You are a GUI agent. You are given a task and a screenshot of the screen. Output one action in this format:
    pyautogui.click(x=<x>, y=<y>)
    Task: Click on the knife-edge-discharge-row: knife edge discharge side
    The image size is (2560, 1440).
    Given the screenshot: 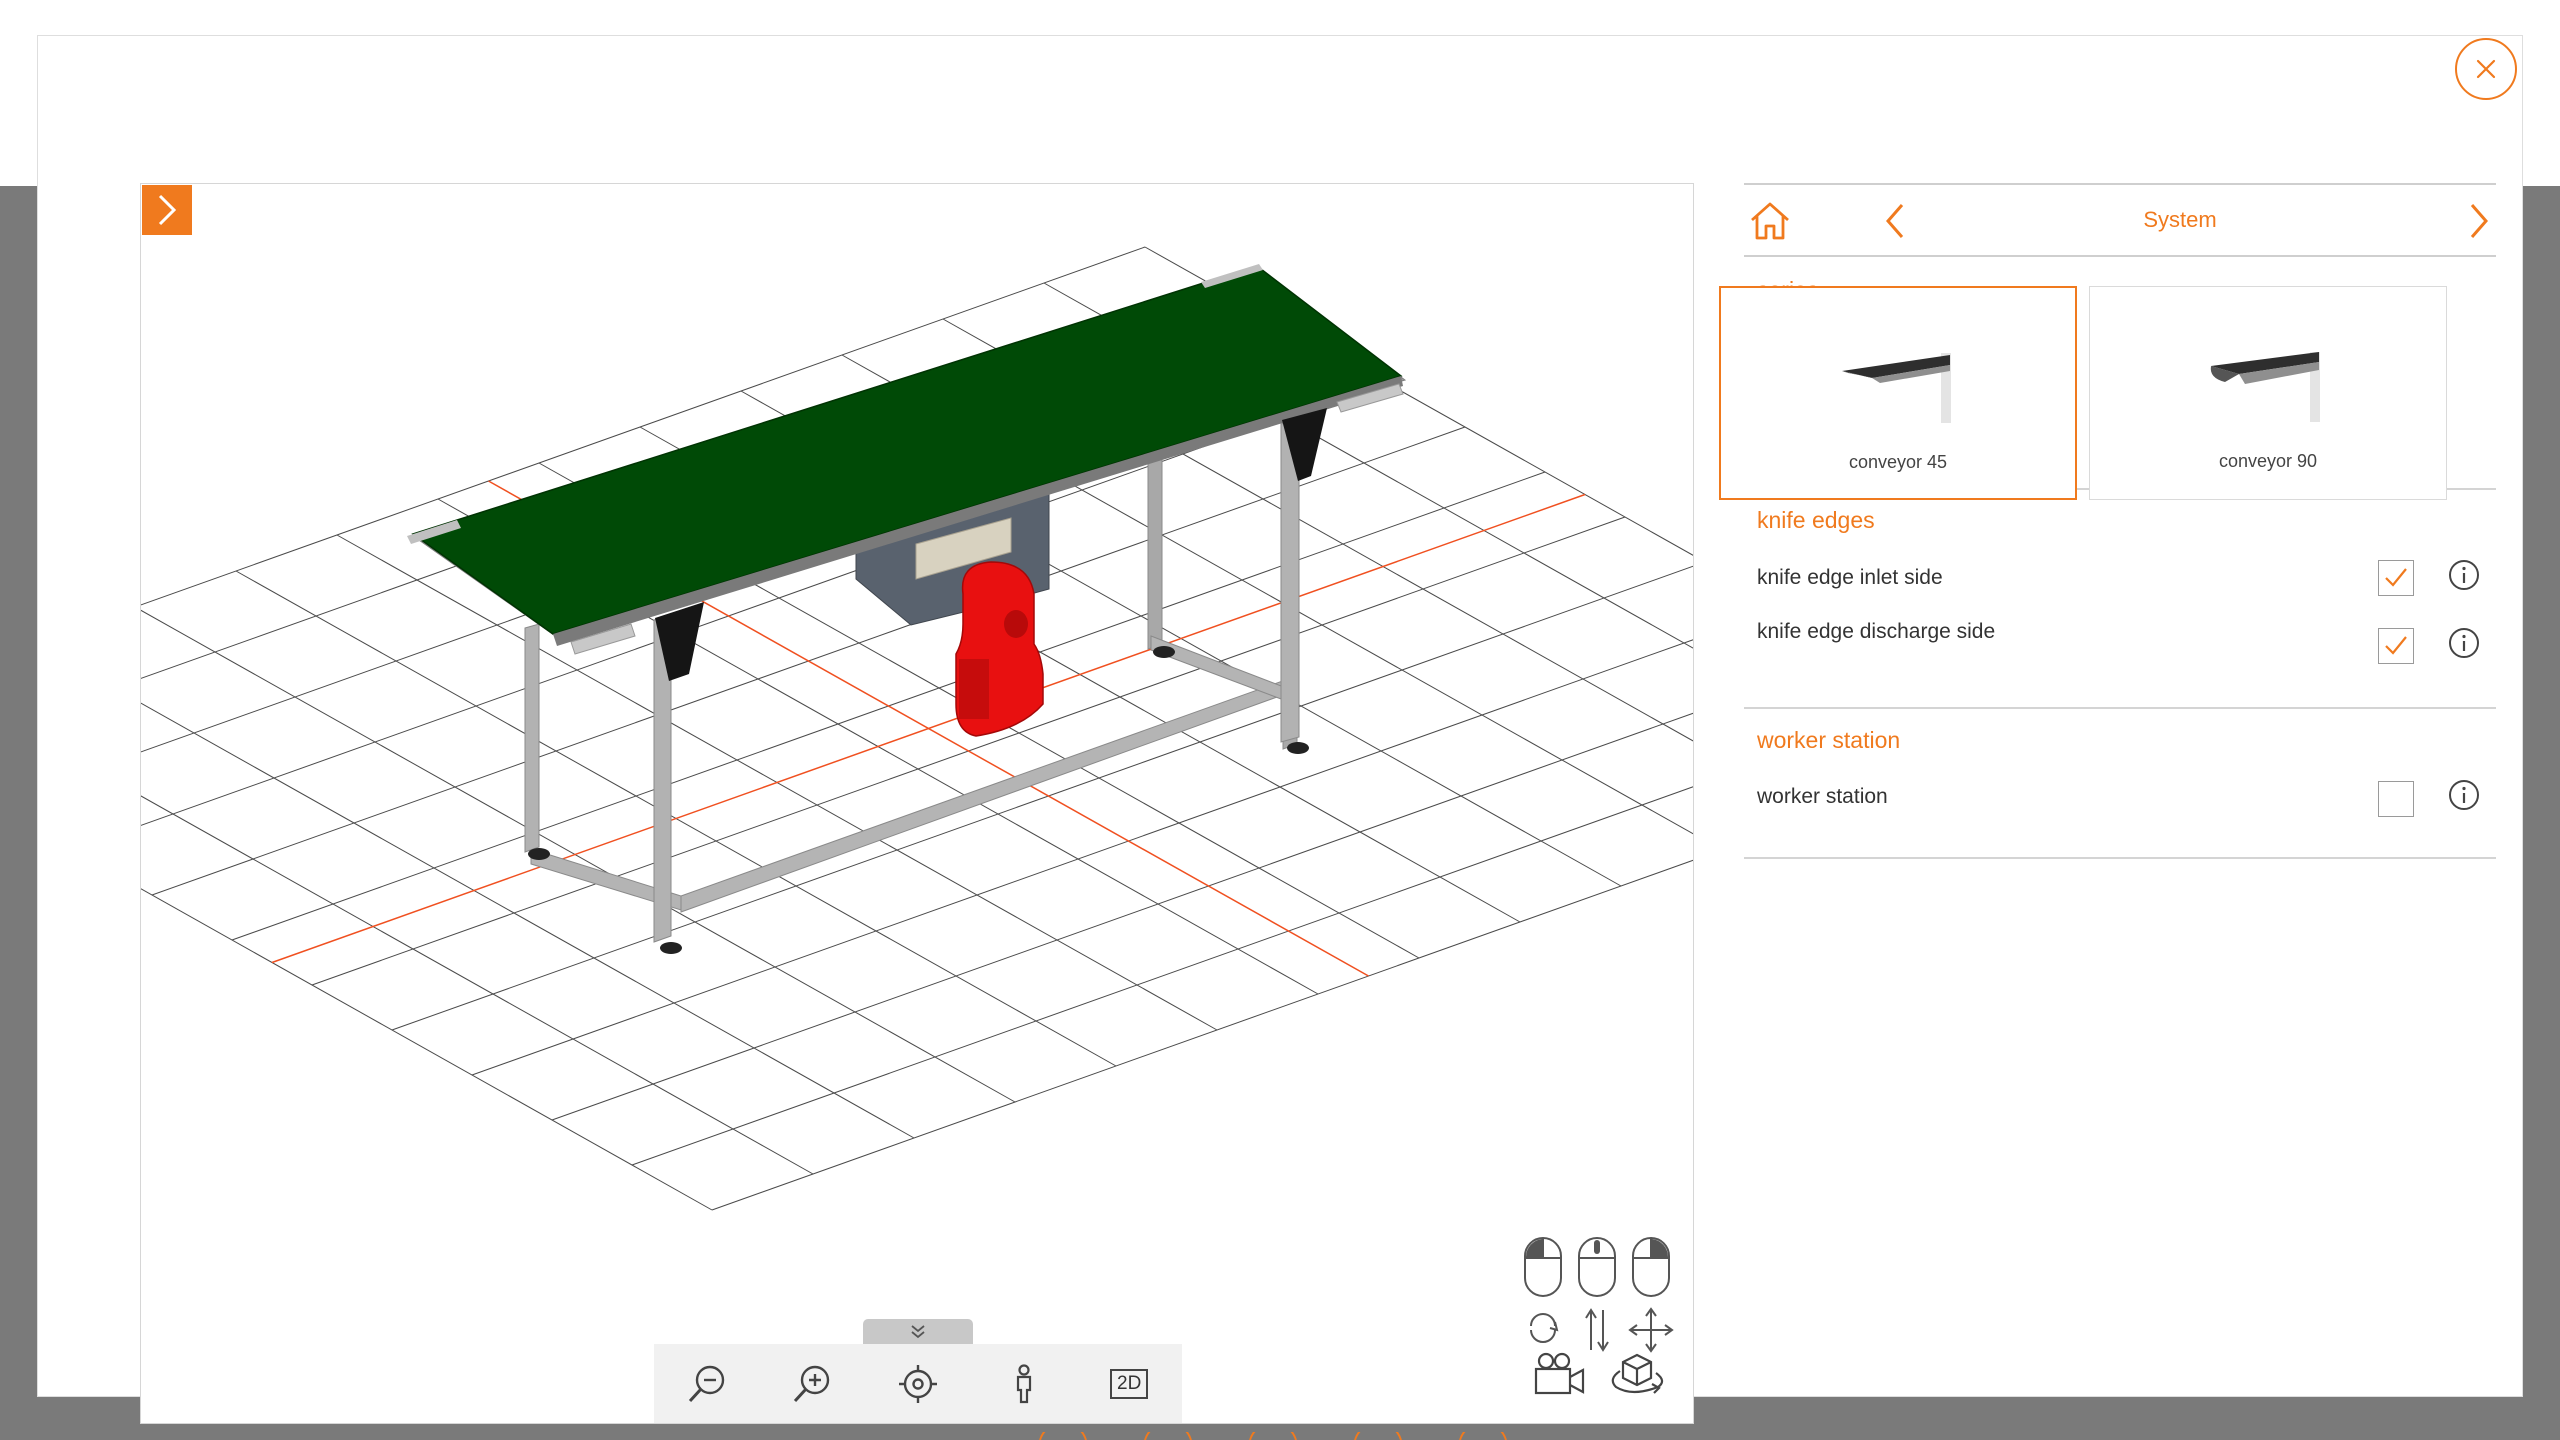 What is the action you would take?
    pyautogui.click(x=1882, y=631)
    